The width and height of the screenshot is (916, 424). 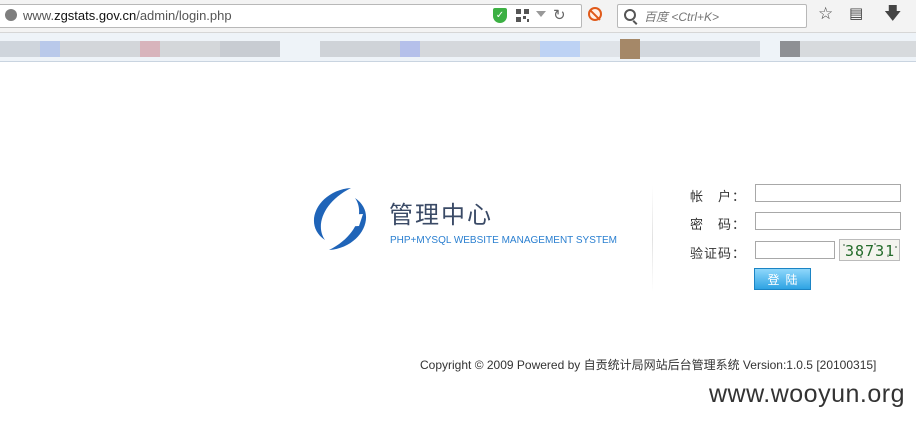 What do you see at coordinates (630, 15) in the screenshot?
I see `search-icon` at bounding box center [630, 15].